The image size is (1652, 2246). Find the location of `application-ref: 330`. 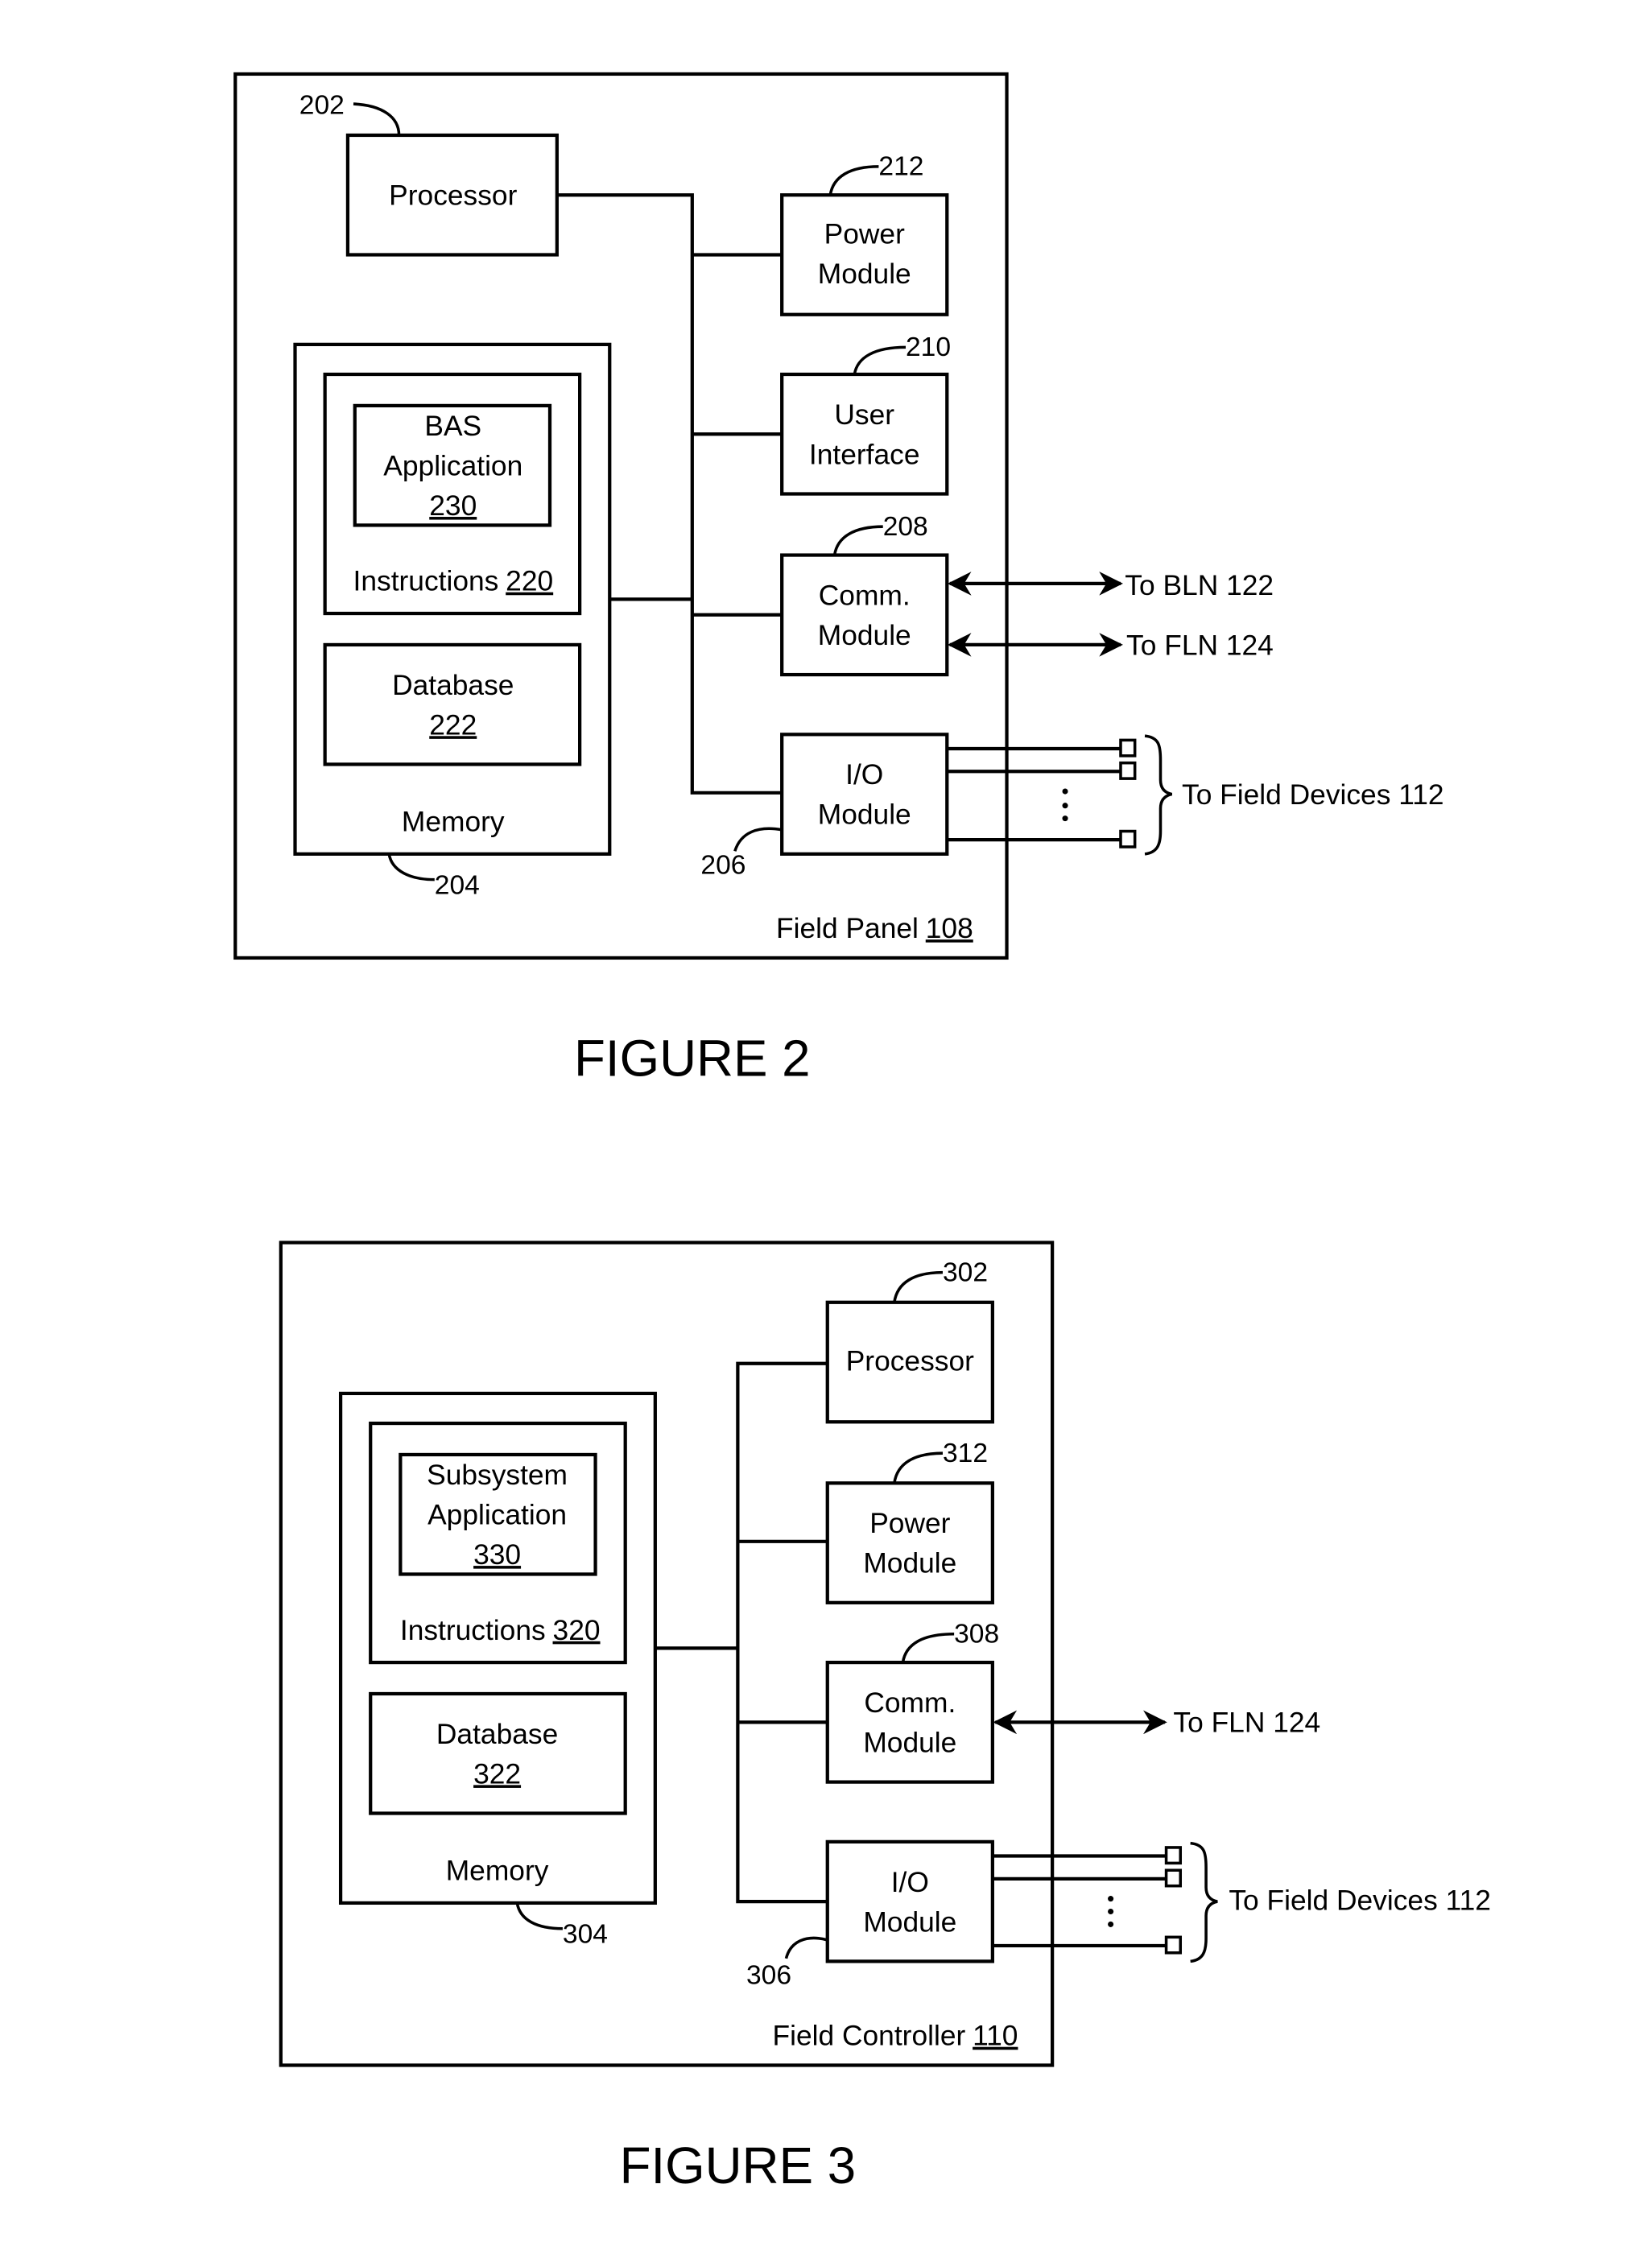

application-ref: 330 is located at coordinates (497, 1555).